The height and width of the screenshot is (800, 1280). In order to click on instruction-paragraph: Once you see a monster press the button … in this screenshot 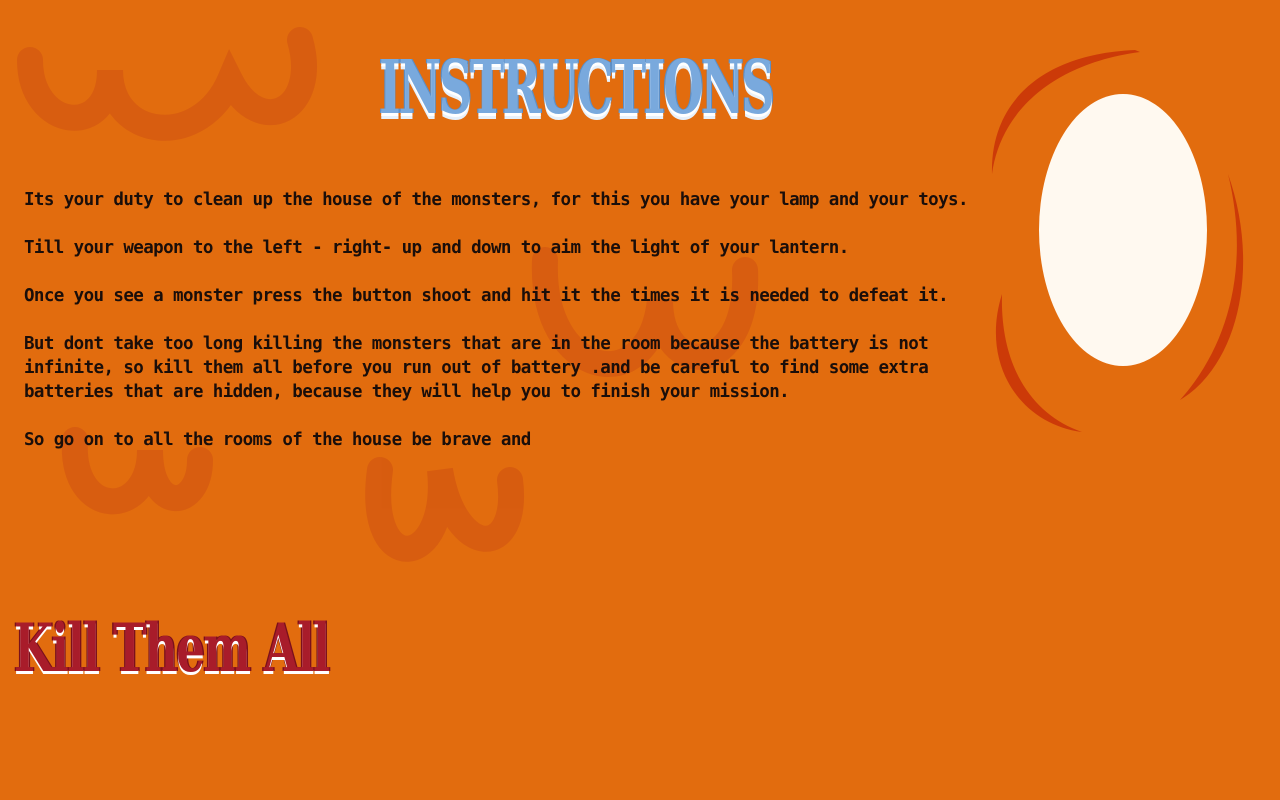, I will do `click(486, 296)`.